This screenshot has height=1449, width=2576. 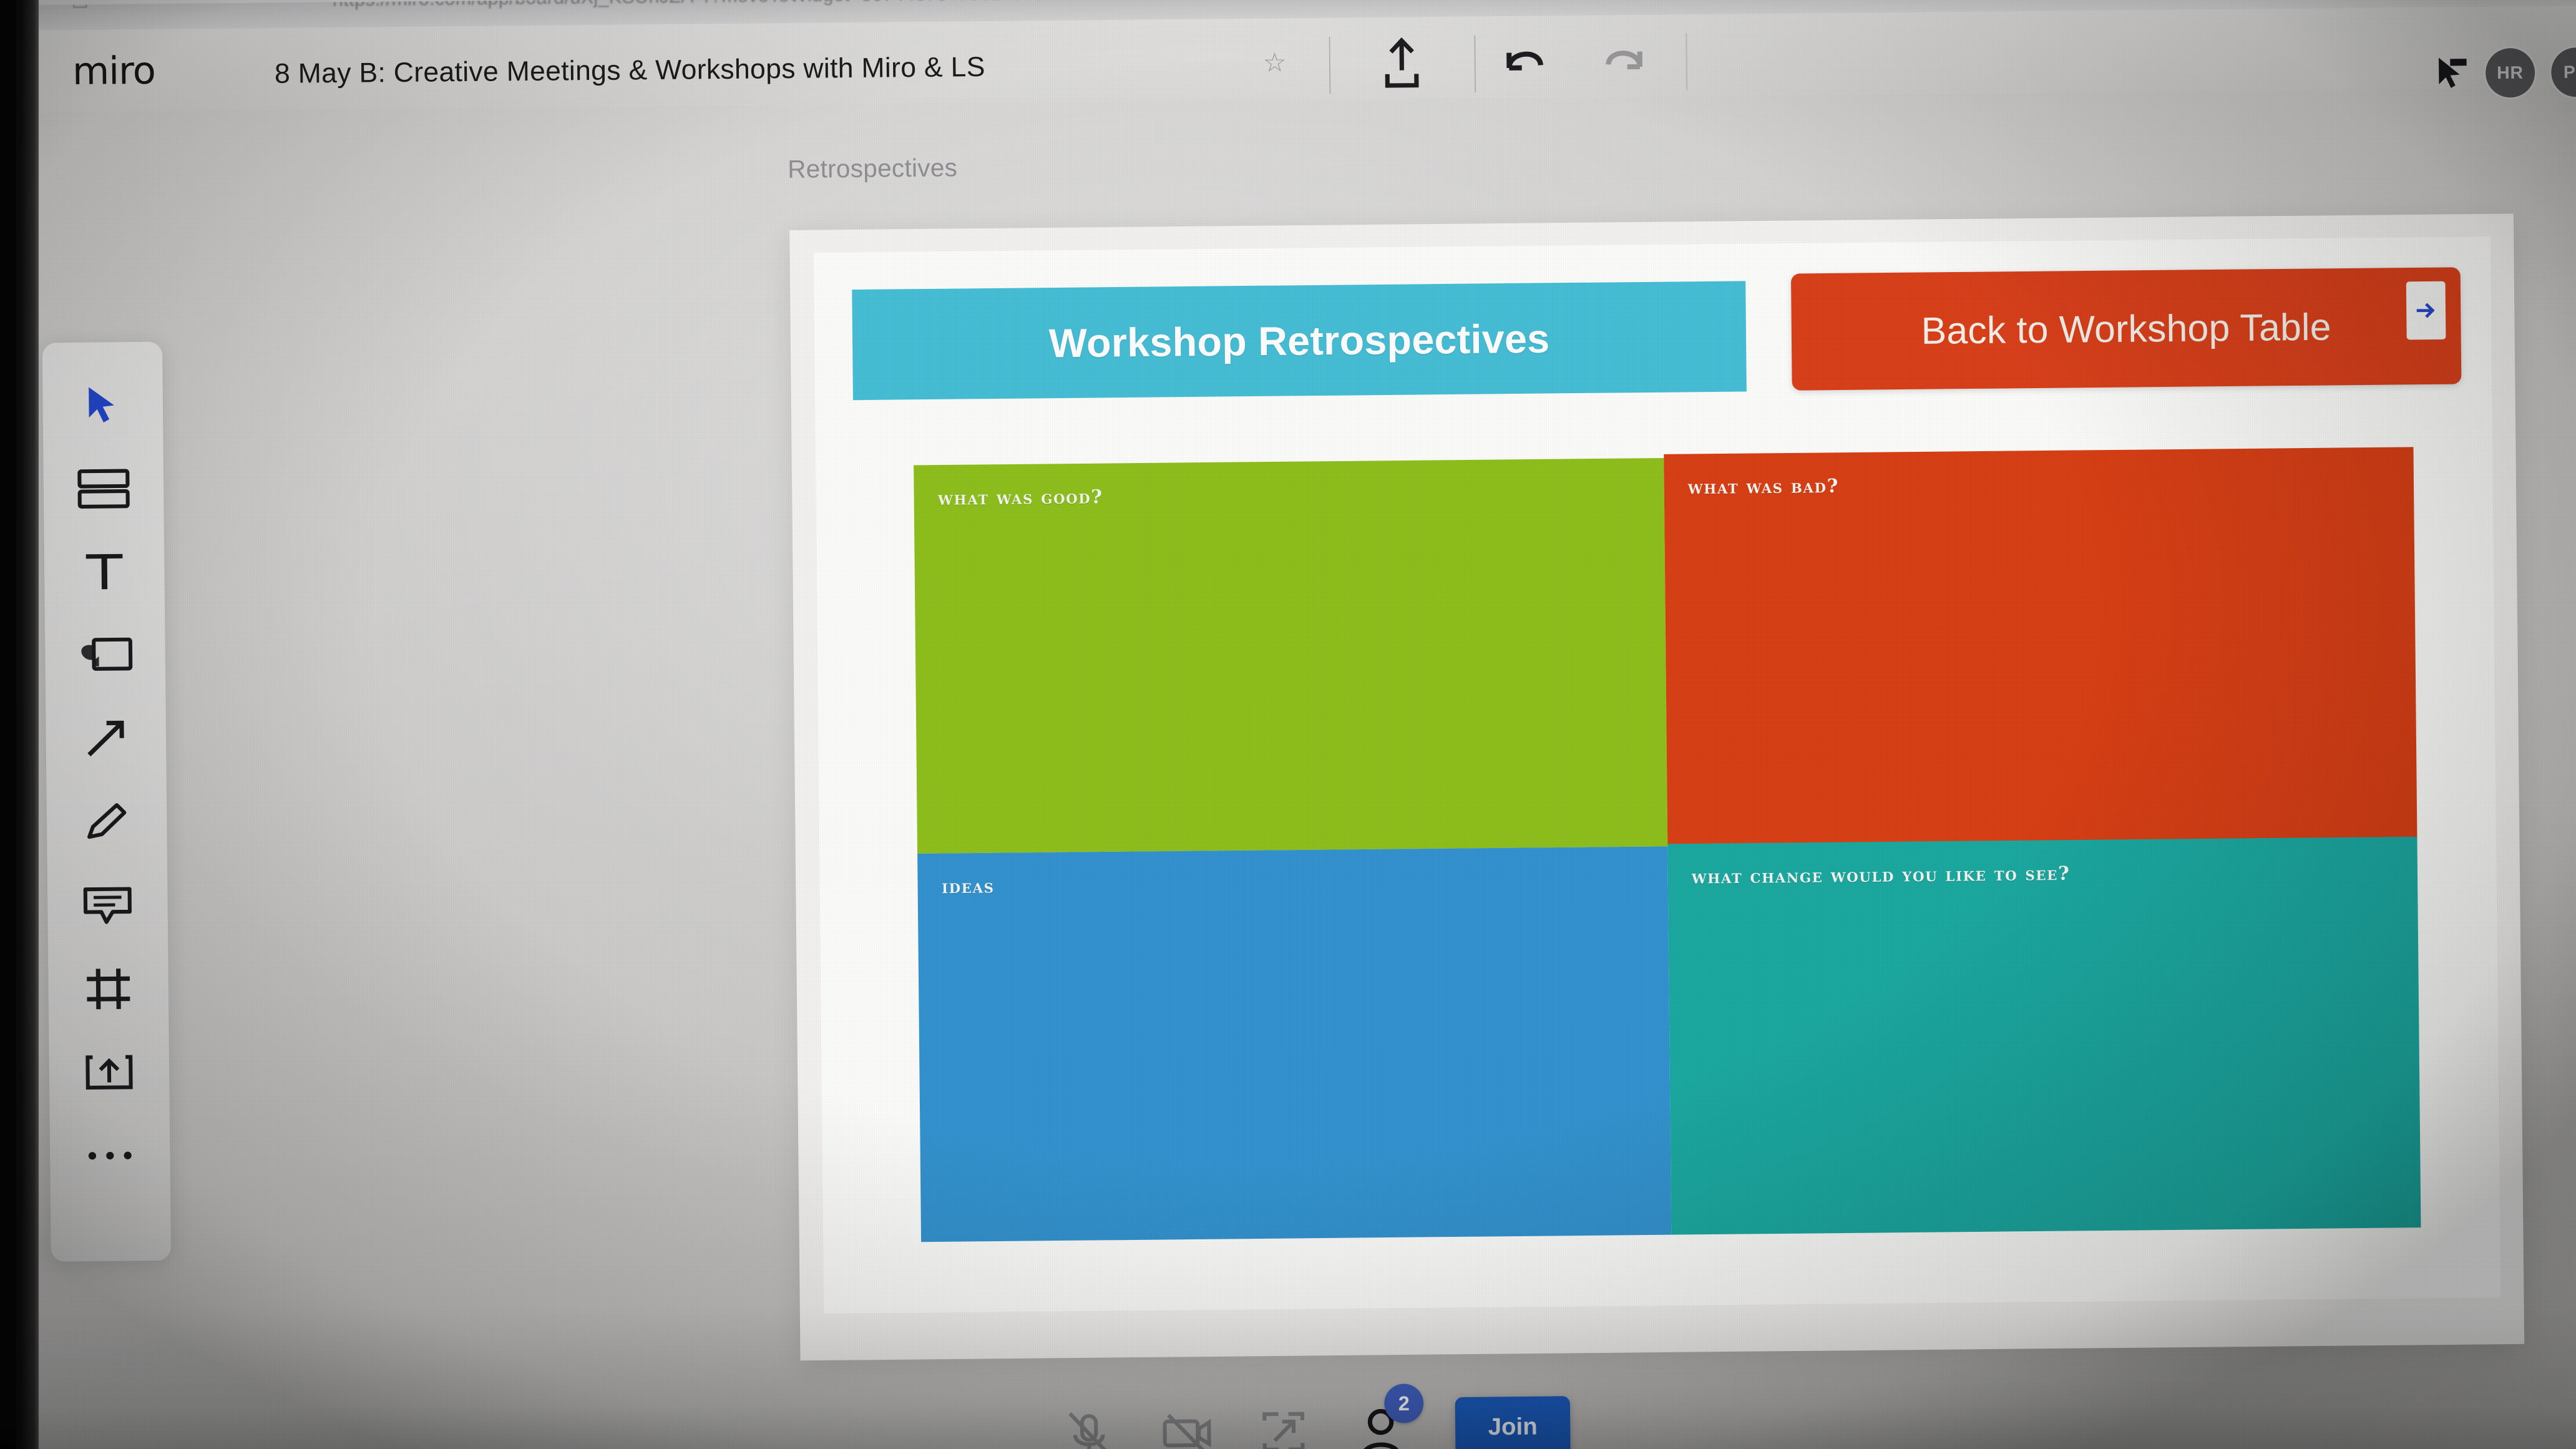 I want to click on comment-icon, so click(x=107, y=905).